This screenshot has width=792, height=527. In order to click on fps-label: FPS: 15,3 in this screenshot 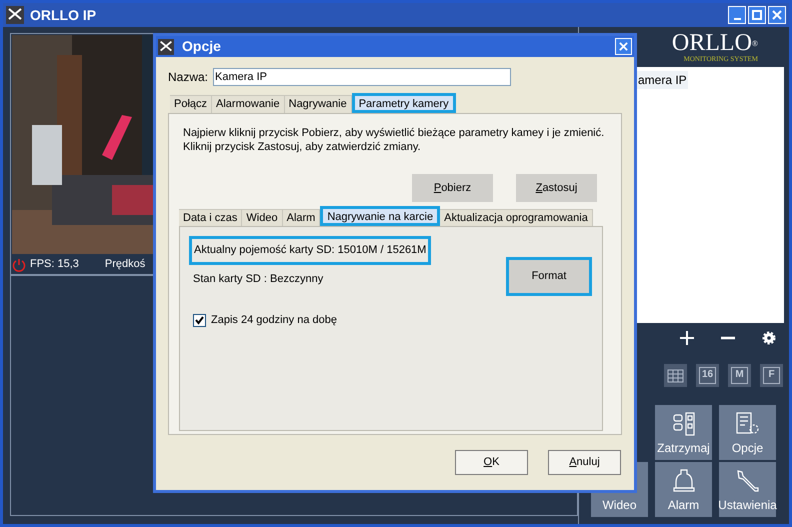, I will do `click(54, 264)`.